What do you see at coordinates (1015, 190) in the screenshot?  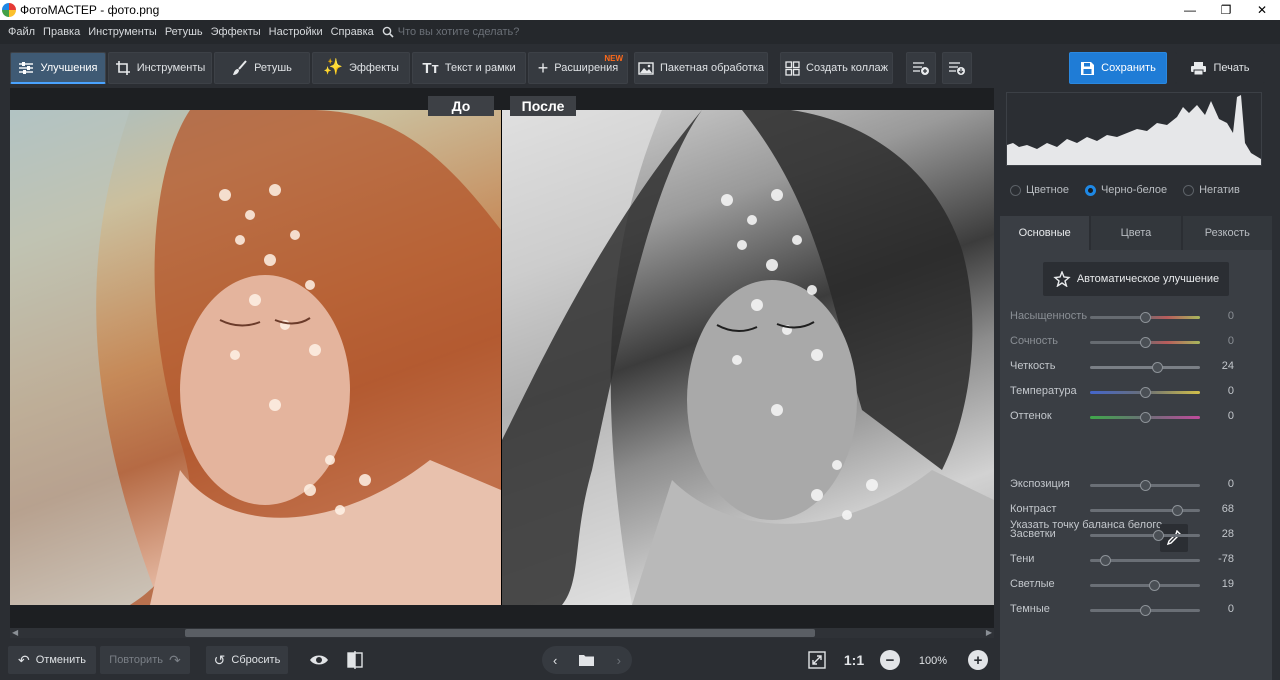 I see `radio-color` at bounding box center [1015, 190].